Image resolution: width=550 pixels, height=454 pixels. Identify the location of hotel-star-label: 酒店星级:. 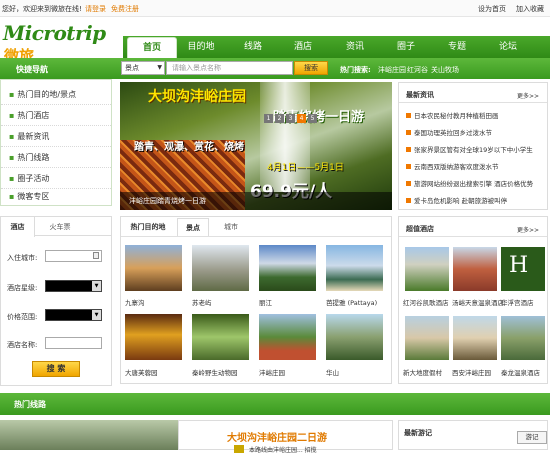
(22, 288).